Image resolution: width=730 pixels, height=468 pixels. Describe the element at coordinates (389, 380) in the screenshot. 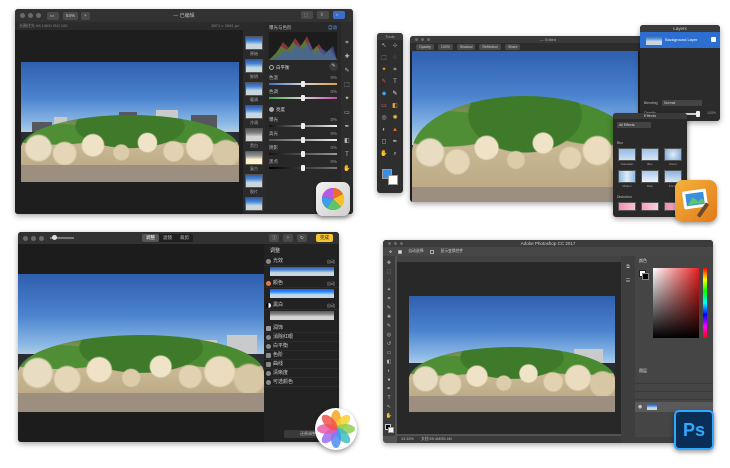

I see `dodge-icon: ●` at that location.